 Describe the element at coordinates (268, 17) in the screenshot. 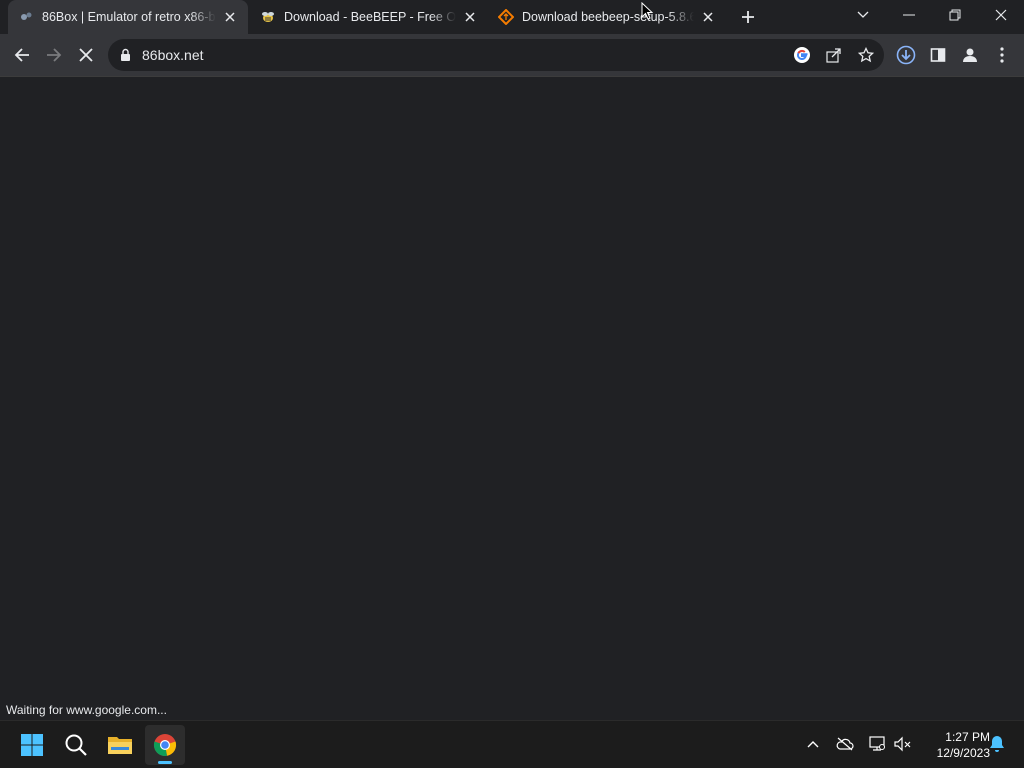

I see `beebeep-favicon-icon` at that location.